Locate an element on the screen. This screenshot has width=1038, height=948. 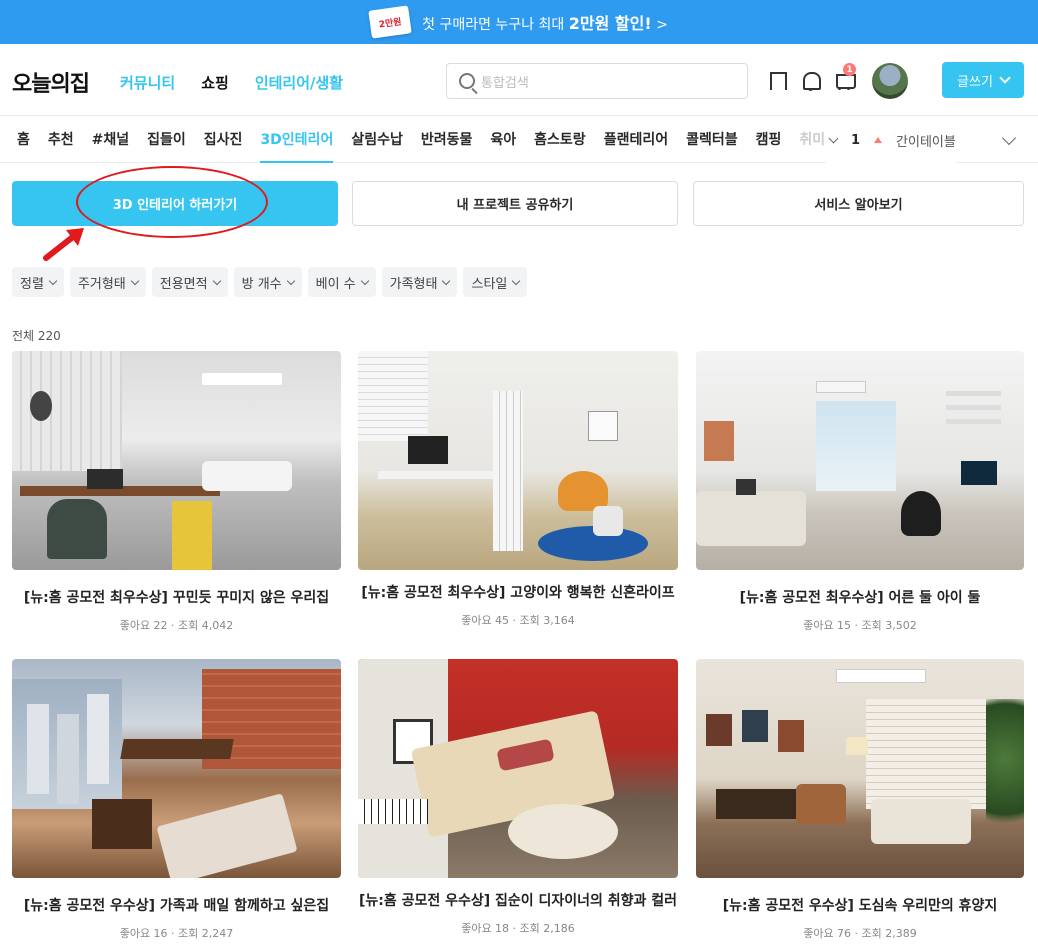
subnav-item-homerestaurant: 홈스토랑 is located at coordinates (560, 140).